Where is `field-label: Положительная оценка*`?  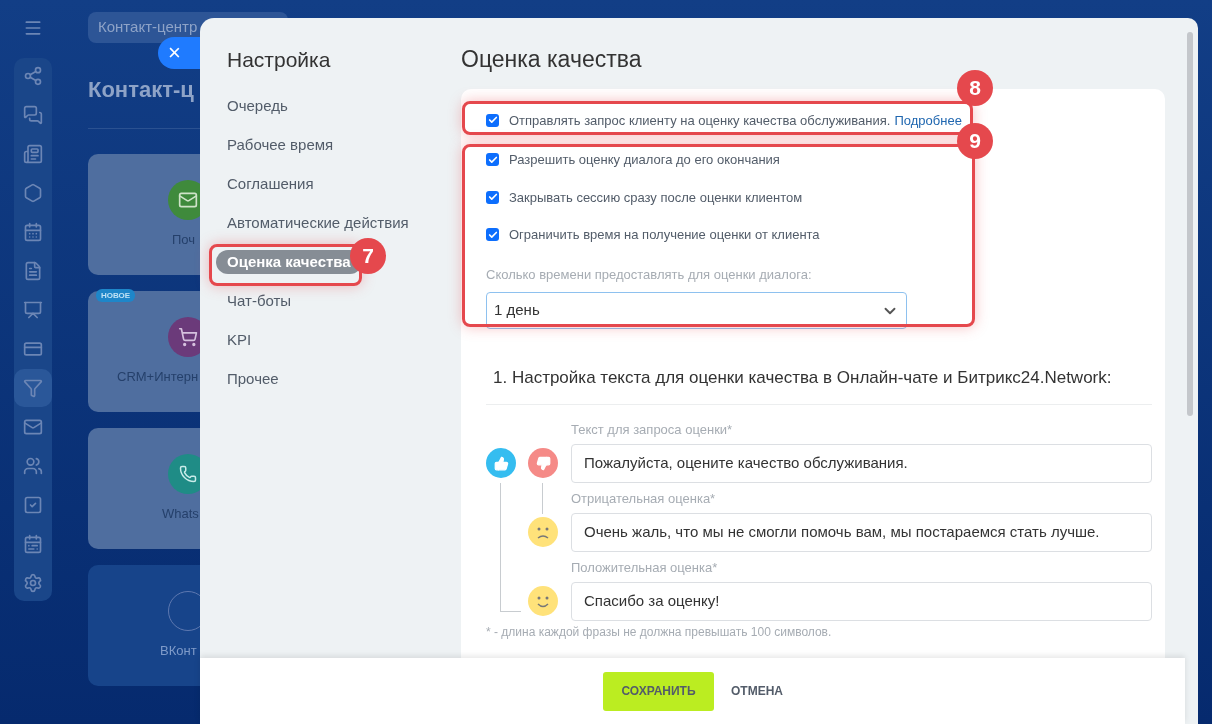 field-label: Положительная оценка* is located at coordinates (644, 567).